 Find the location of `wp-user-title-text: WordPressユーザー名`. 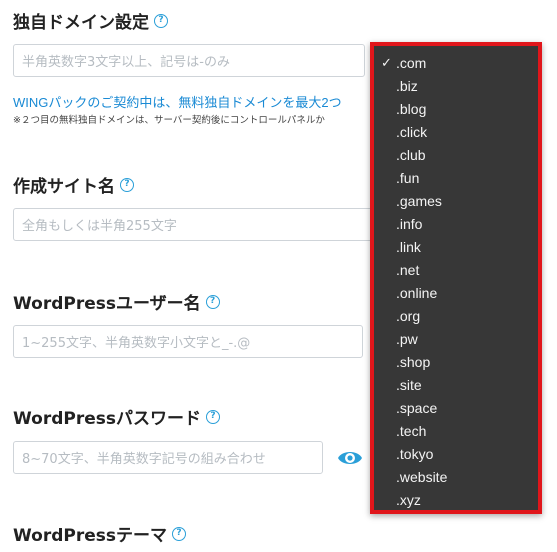

wp-user-title-text: WordPressユーザー名 is located at coordinates (107, 304).